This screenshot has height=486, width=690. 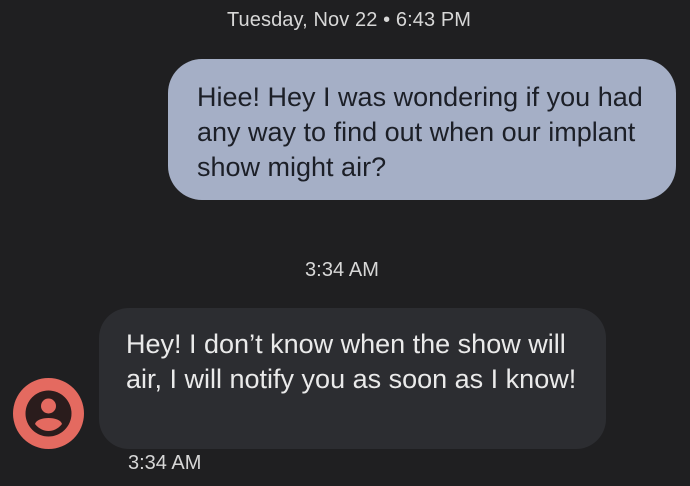 I want to click on person-icon, so click(x=48, y=413).